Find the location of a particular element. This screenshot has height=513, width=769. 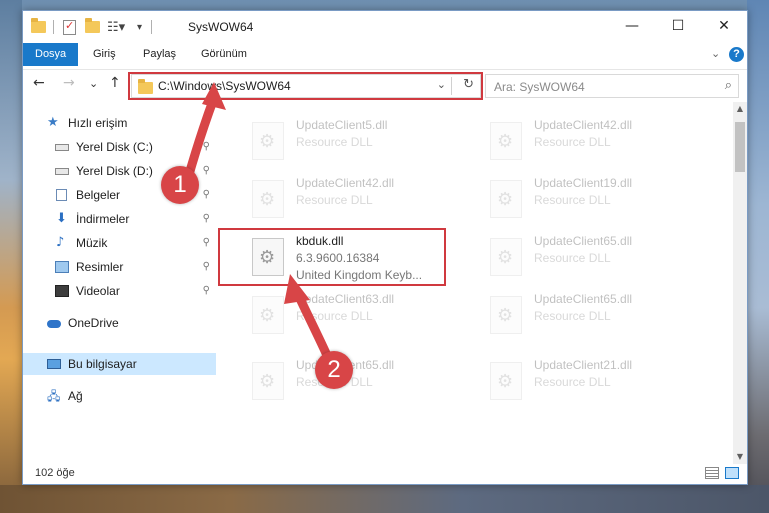

file-name: UpdateClient65.dll is located at coordinates (583, 299).